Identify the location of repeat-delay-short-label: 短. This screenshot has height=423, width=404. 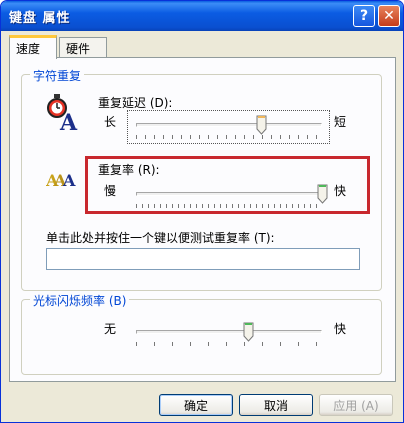
(340, 122).